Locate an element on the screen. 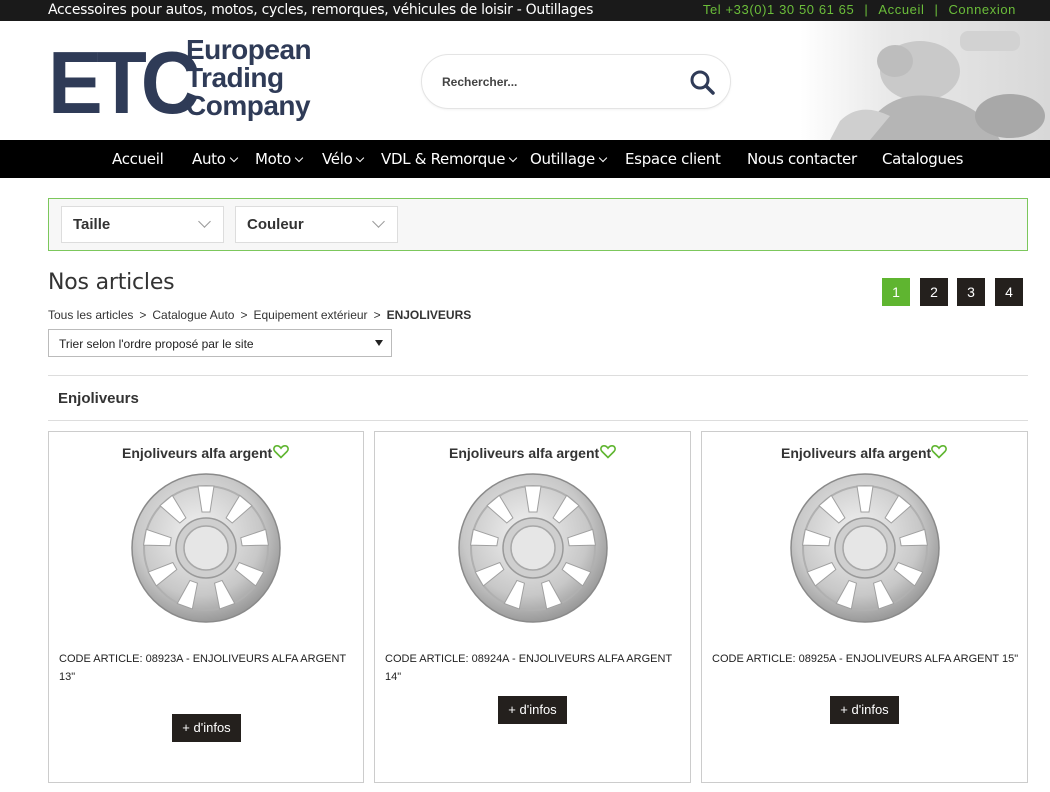 This screenshot has height=792, width=1050. product-code-line: 13" is located at coordinates (67, 677).